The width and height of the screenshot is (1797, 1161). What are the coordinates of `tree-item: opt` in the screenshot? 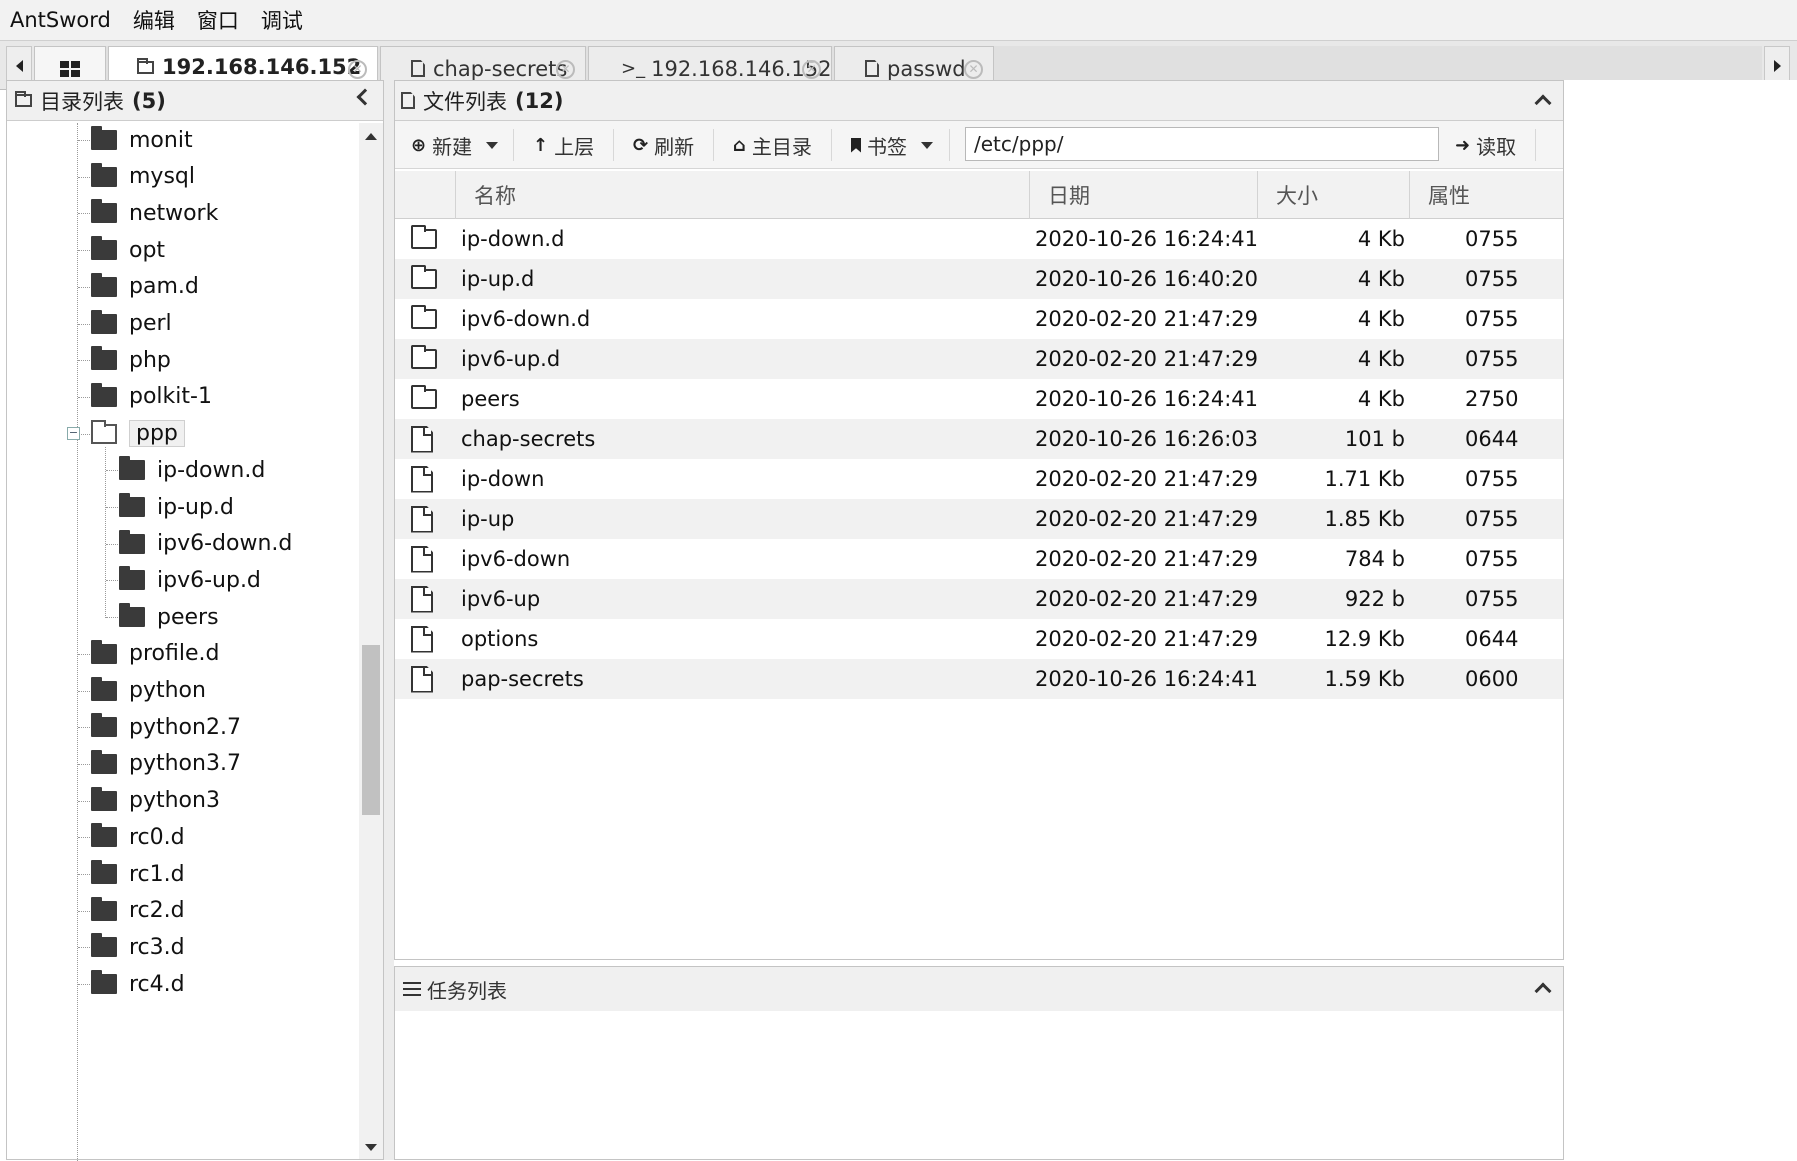 It's located at (128, 250).